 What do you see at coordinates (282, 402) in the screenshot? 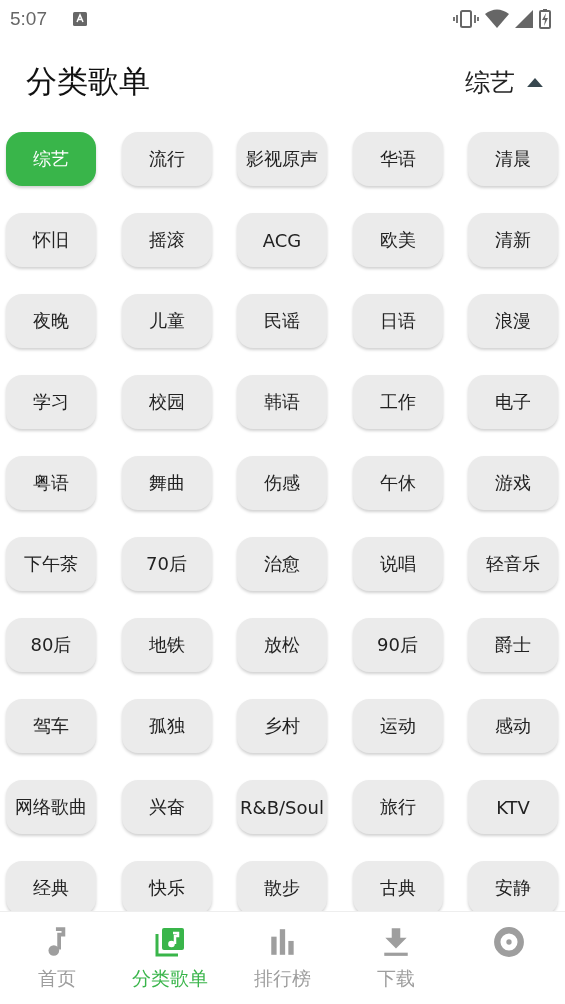
I see `category-chip: 韩语` at bounding box center [282, 402].